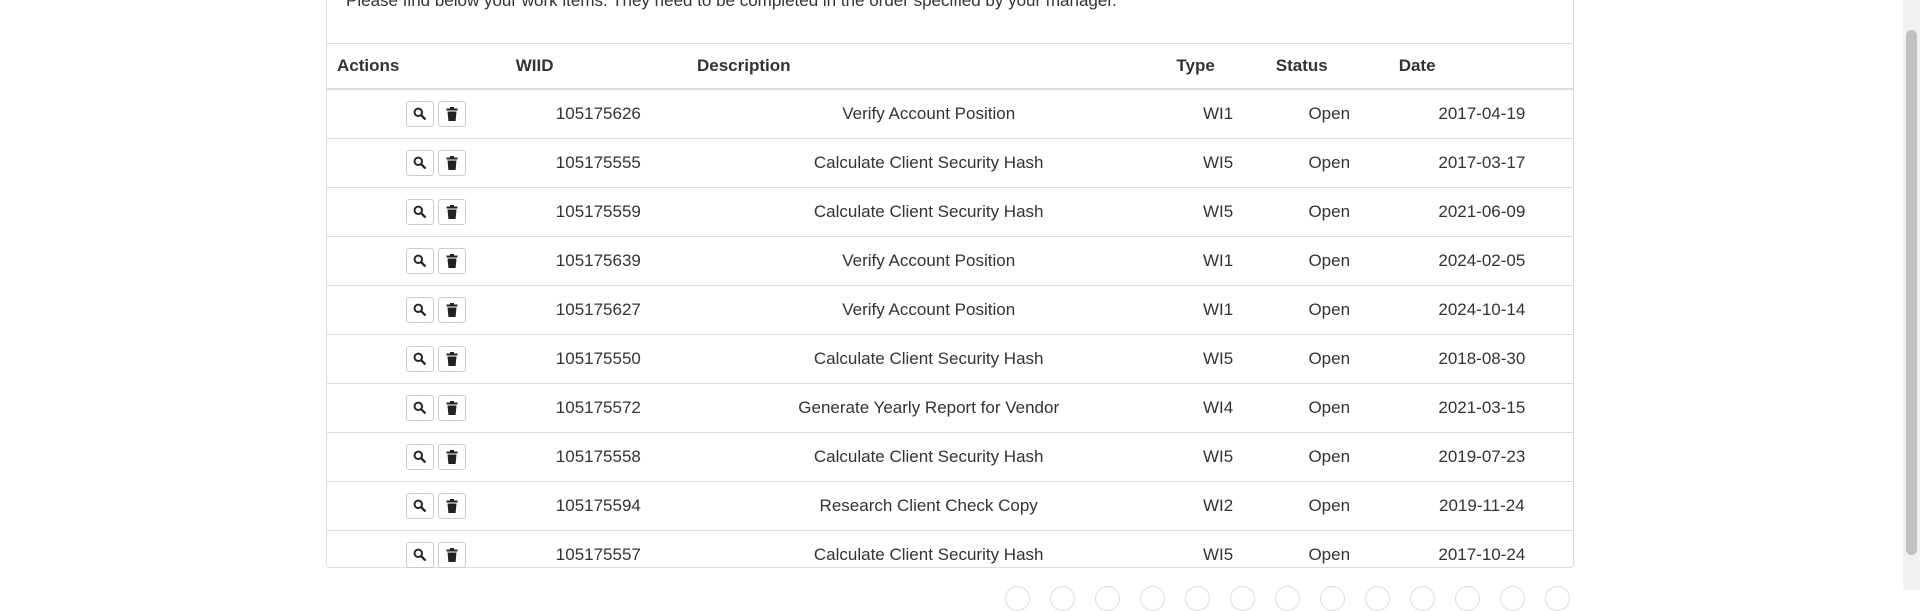 Image resolution: width=1920 pixels, height=611 pixels. What do you see at coordinates (928, 66) in the screenshot?
I see `header-description: Description` at bounding box center [928, 66].